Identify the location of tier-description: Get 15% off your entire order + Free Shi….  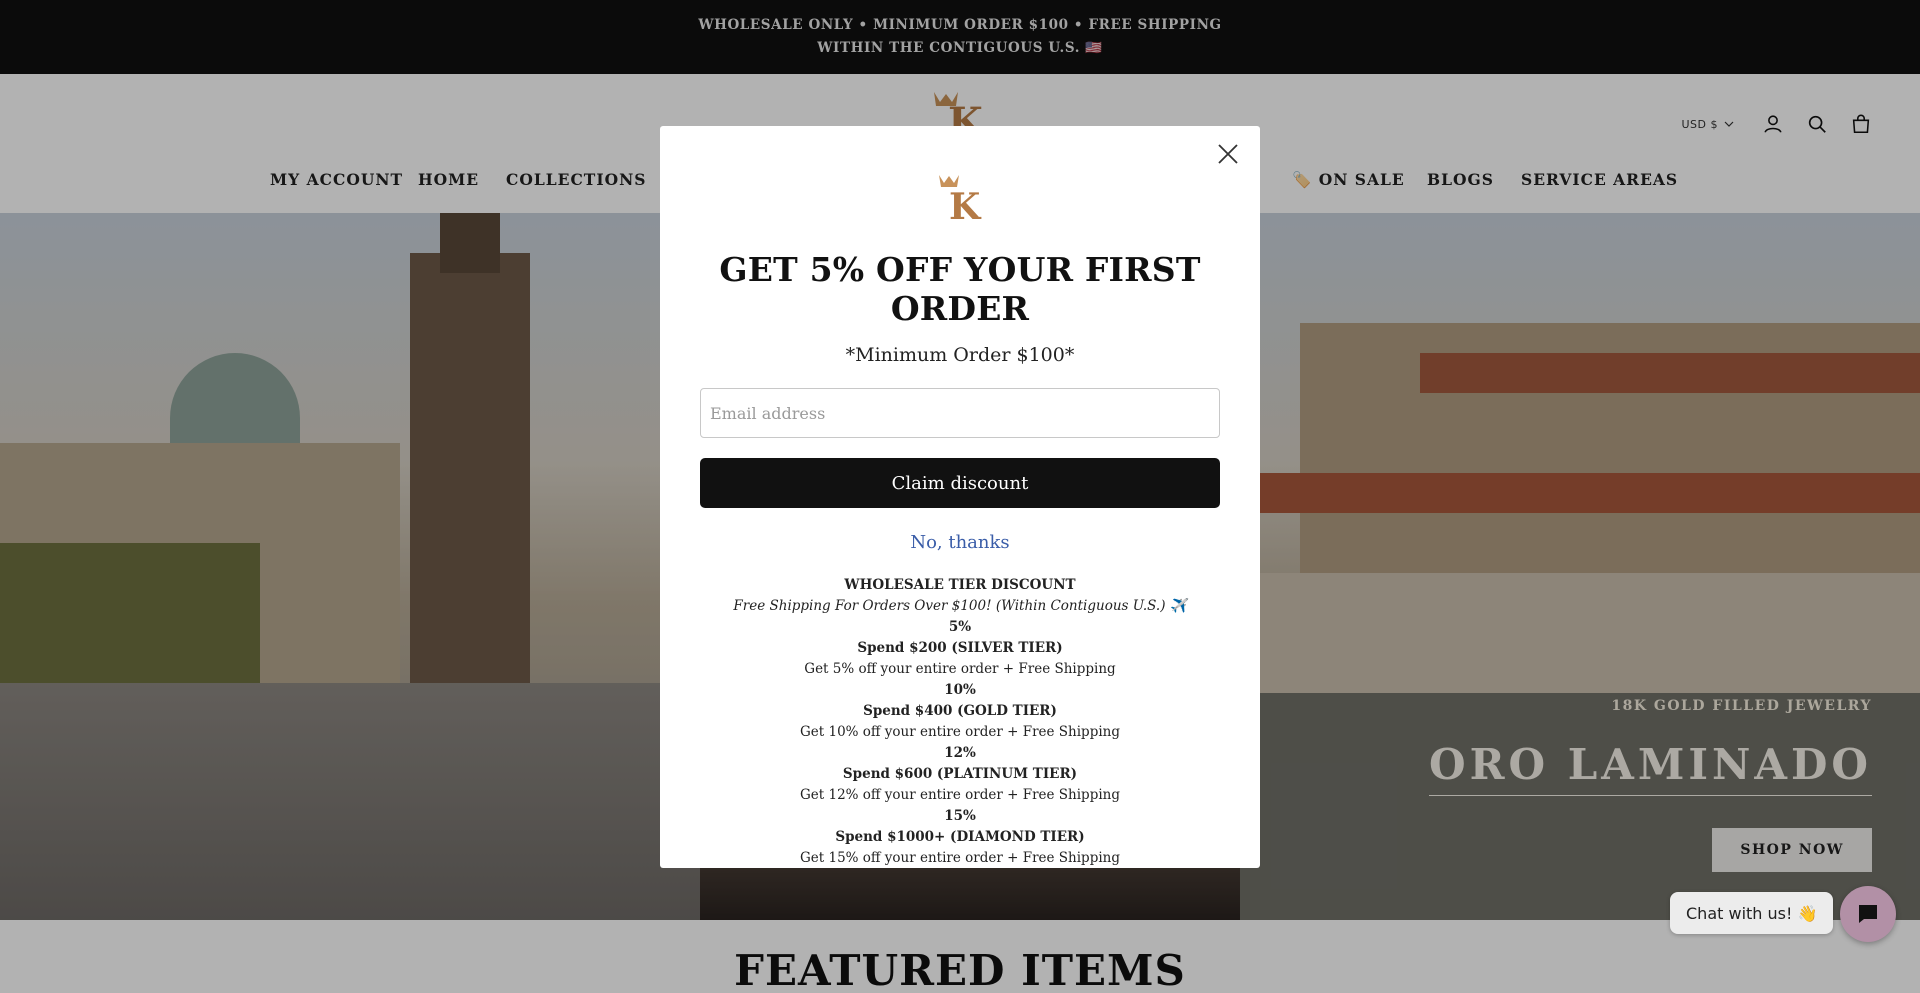
(960, 858).